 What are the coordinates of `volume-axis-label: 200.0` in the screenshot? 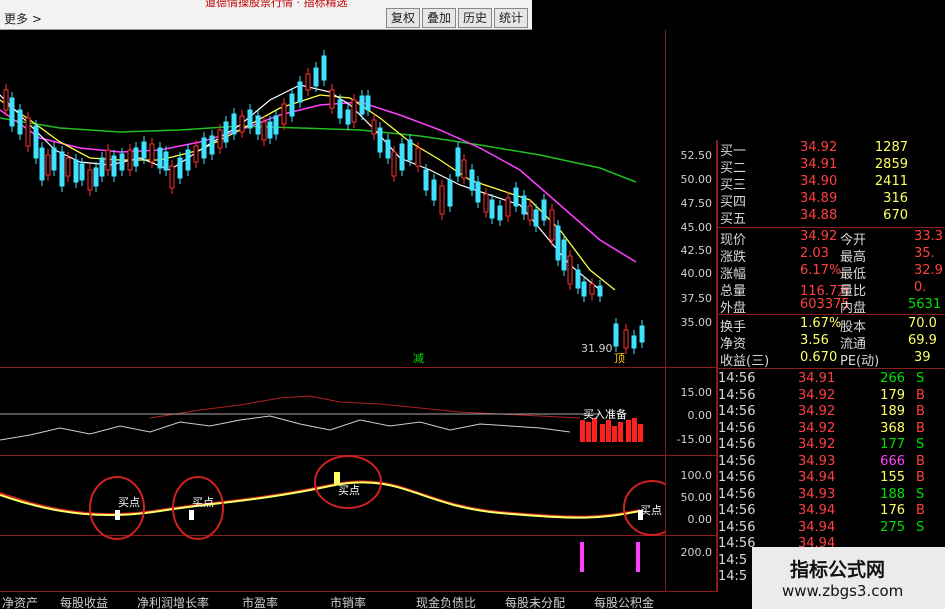 It's located at (696, 552).